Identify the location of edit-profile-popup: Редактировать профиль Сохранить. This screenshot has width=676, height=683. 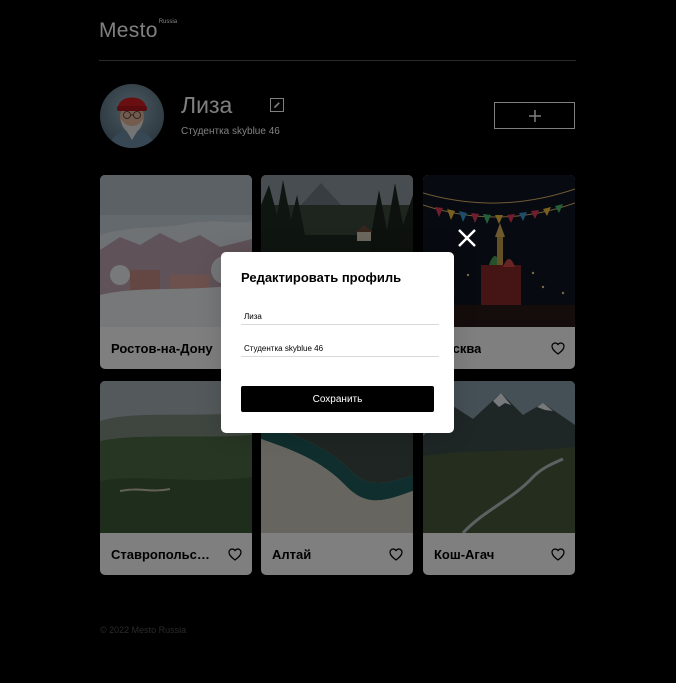
(337, 342).